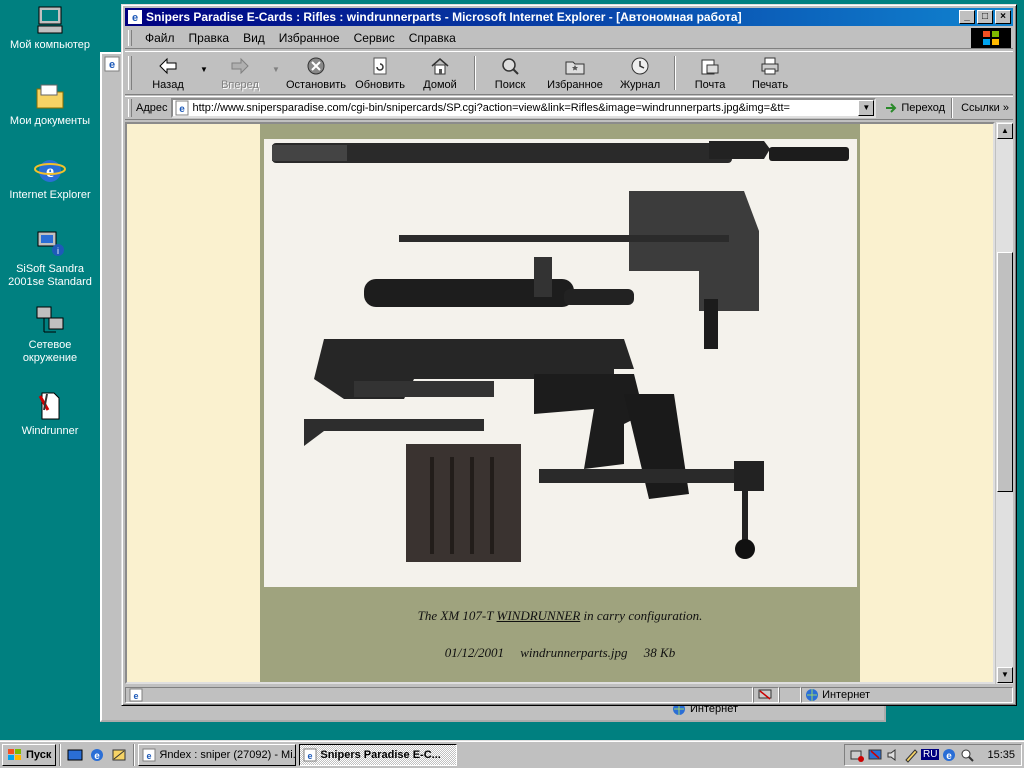 This screenshot has width=1024, height=768. I want to click on sandra-icon: i, so click(50, 243).